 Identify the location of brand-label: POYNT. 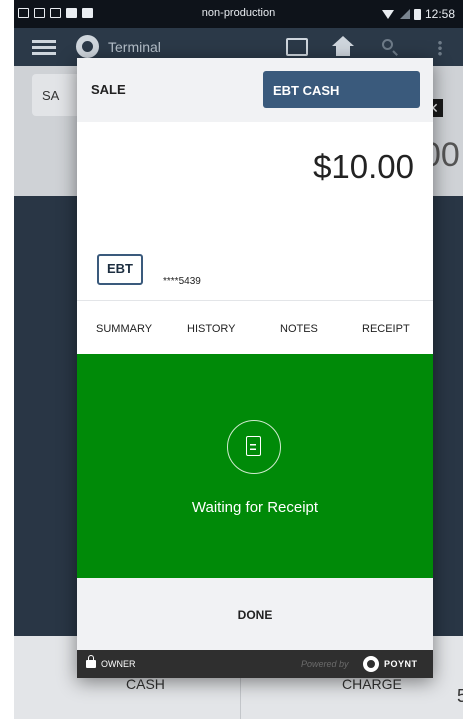
(401, 664).